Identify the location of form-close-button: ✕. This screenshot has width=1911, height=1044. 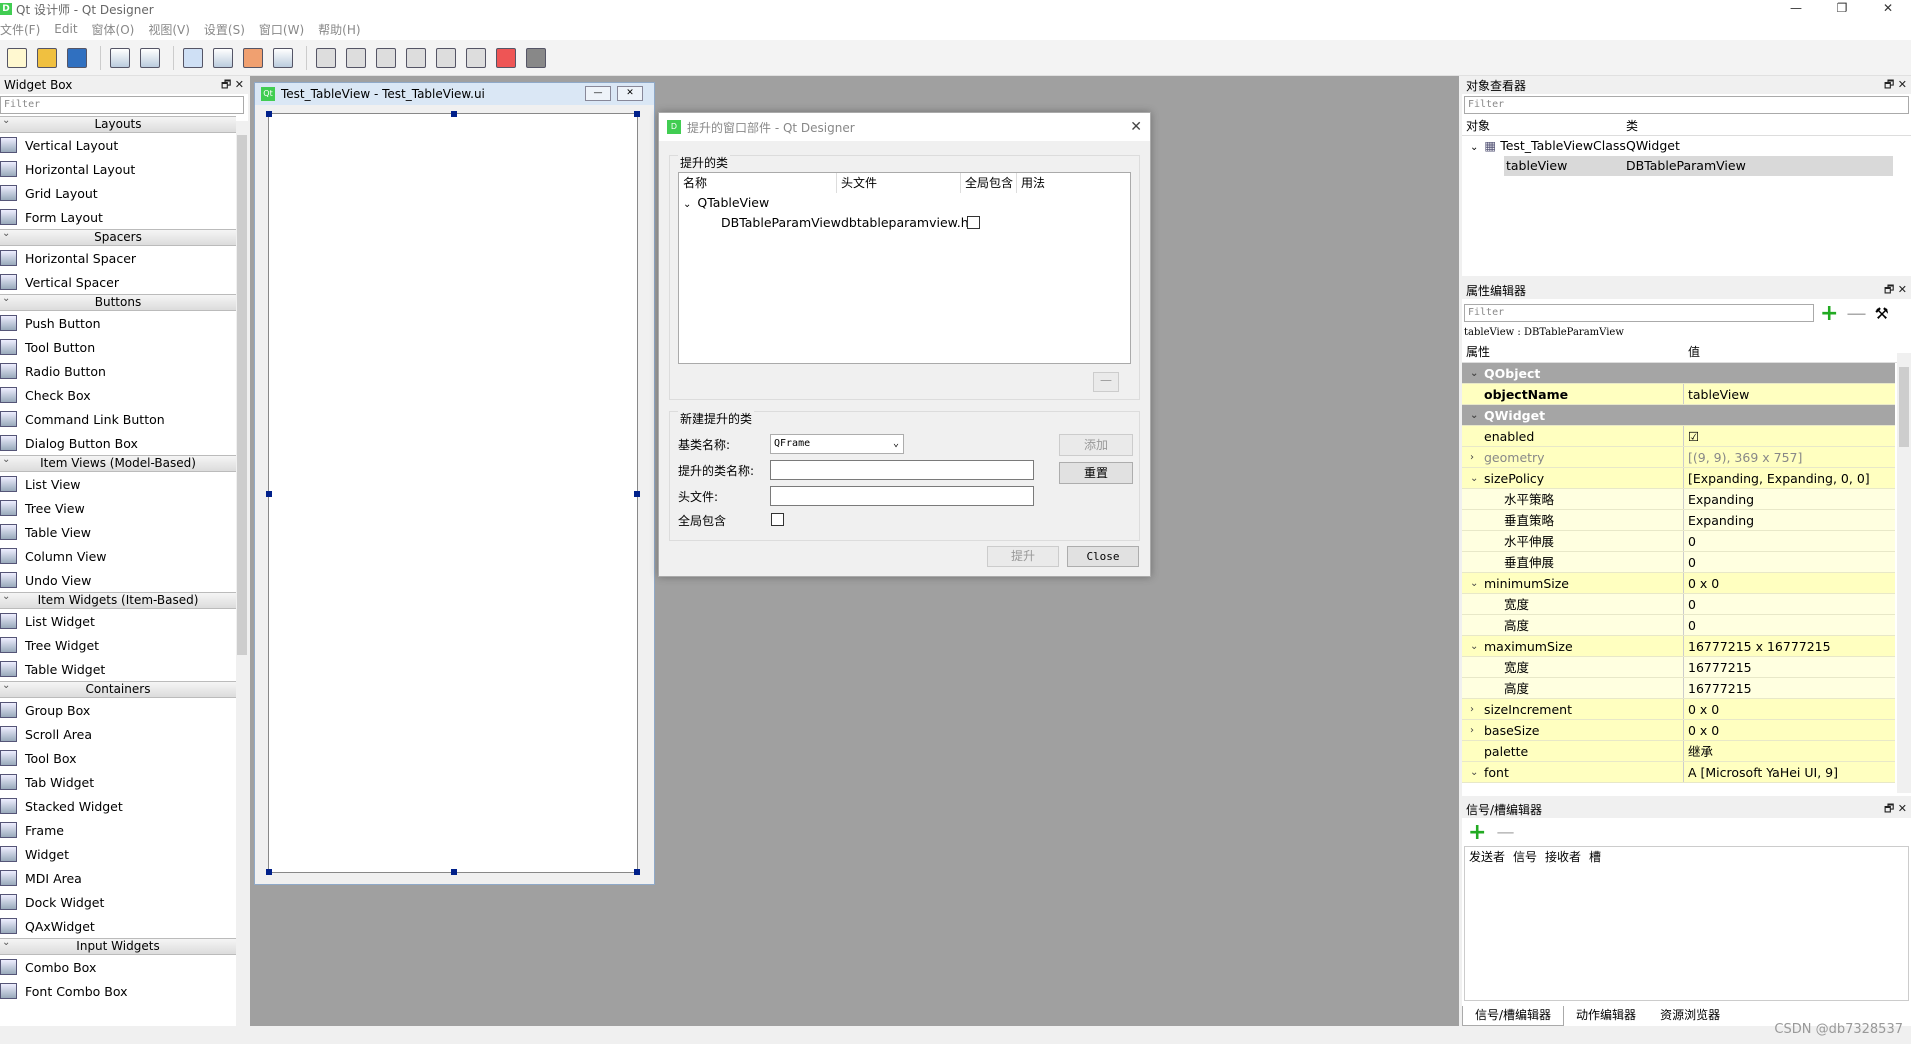
(630, 93).